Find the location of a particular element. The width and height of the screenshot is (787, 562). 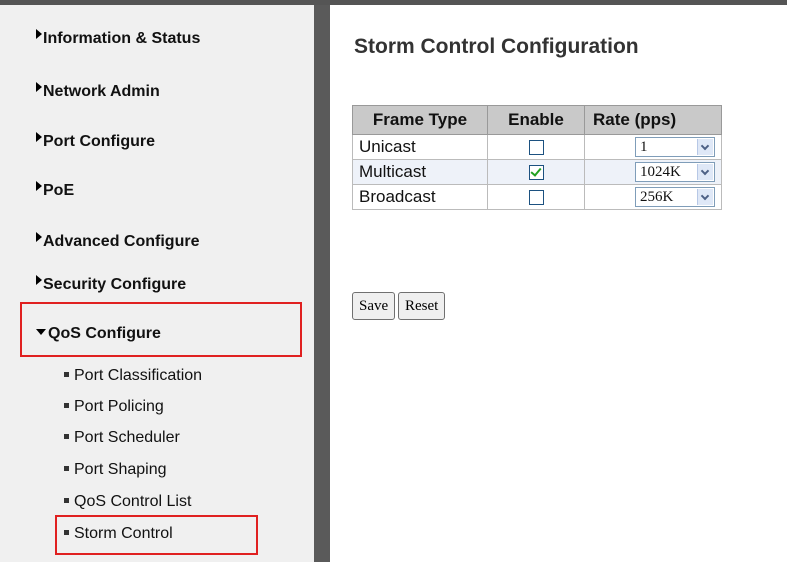

rate-value: 1 is located at coordinates (644, 147).